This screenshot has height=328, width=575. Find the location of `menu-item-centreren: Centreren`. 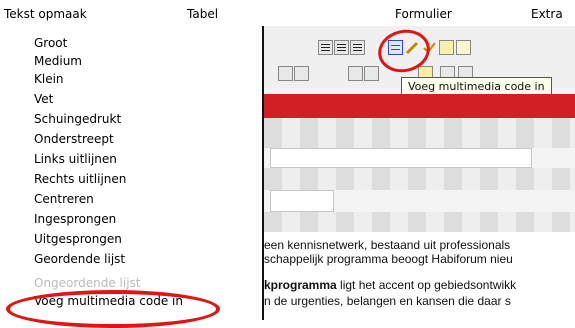

menu-item-centreren: Centreren is located at coordinates (64, 199).